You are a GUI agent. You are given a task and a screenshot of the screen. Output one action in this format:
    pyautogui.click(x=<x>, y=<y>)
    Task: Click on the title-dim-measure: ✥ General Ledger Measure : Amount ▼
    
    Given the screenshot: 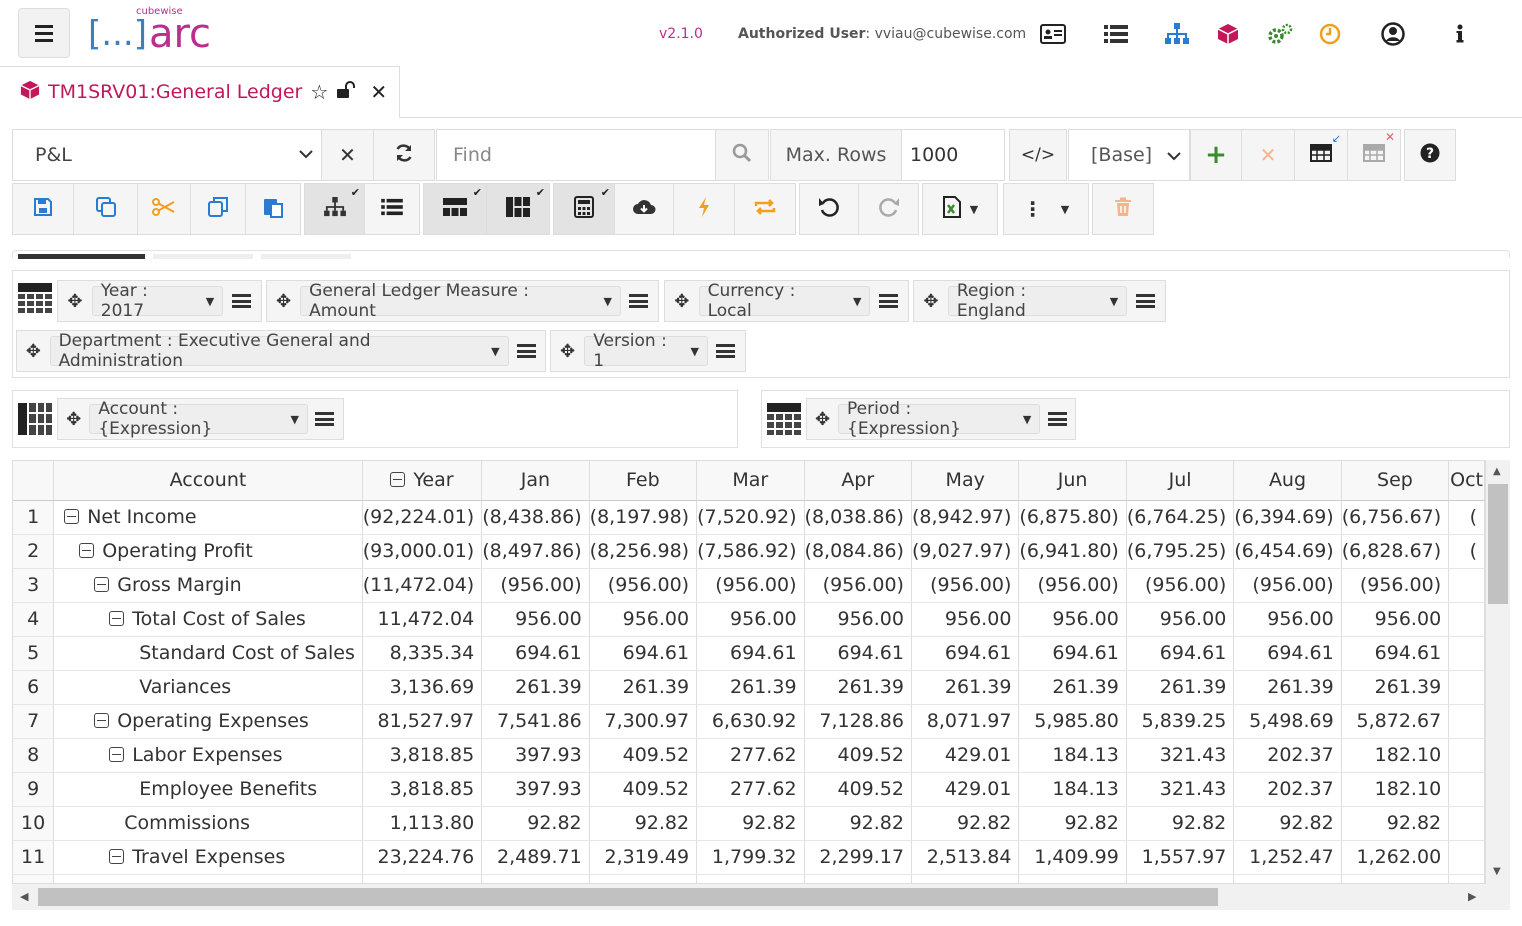 What is the action you would take?
    pyautogui.click(x=462, y=301)
    